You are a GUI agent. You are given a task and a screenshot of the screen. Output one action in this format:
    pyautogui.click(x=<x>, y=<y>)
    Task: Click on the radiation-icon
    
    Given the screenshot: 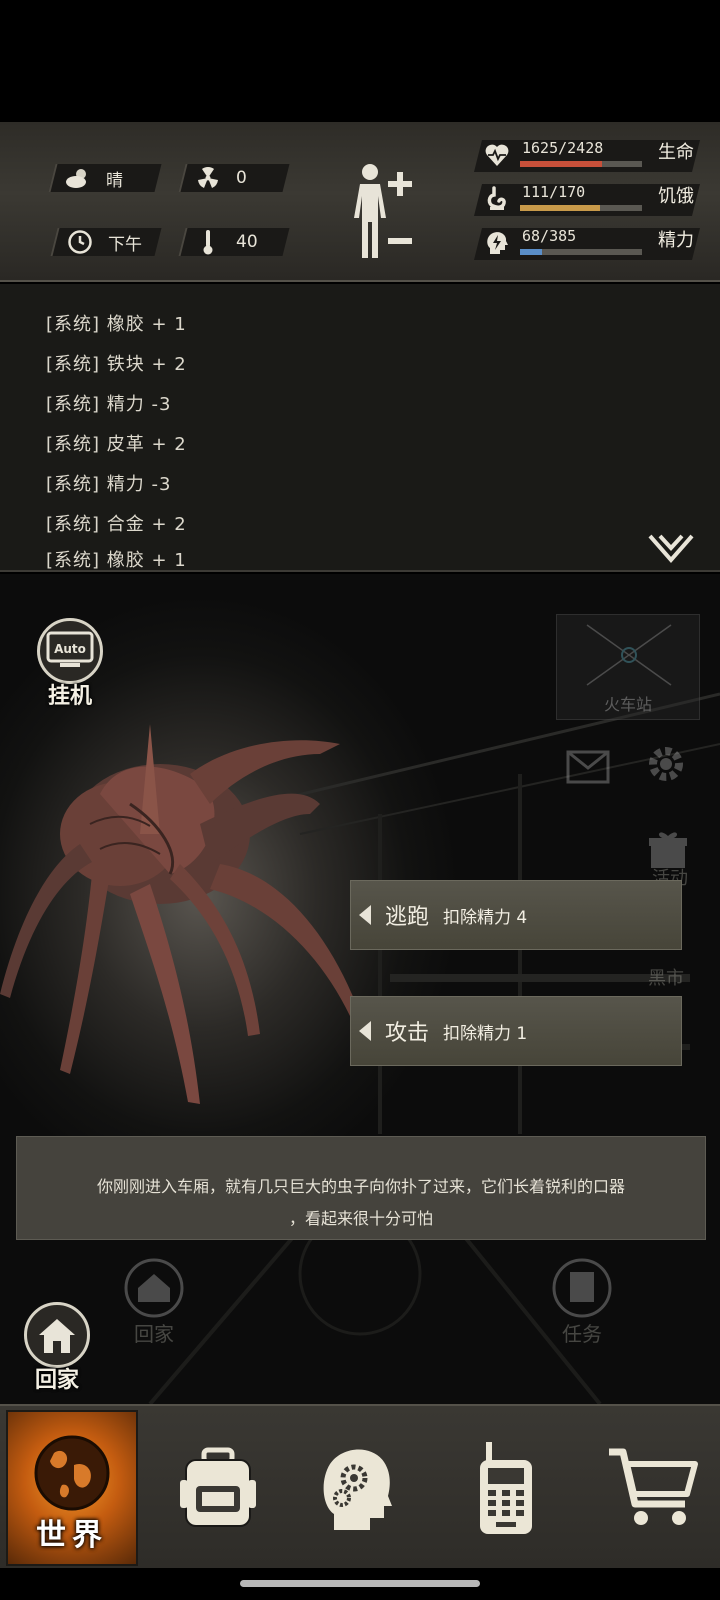 What is the action you would take?
    pyautogui.click(x=208, y=178)
    